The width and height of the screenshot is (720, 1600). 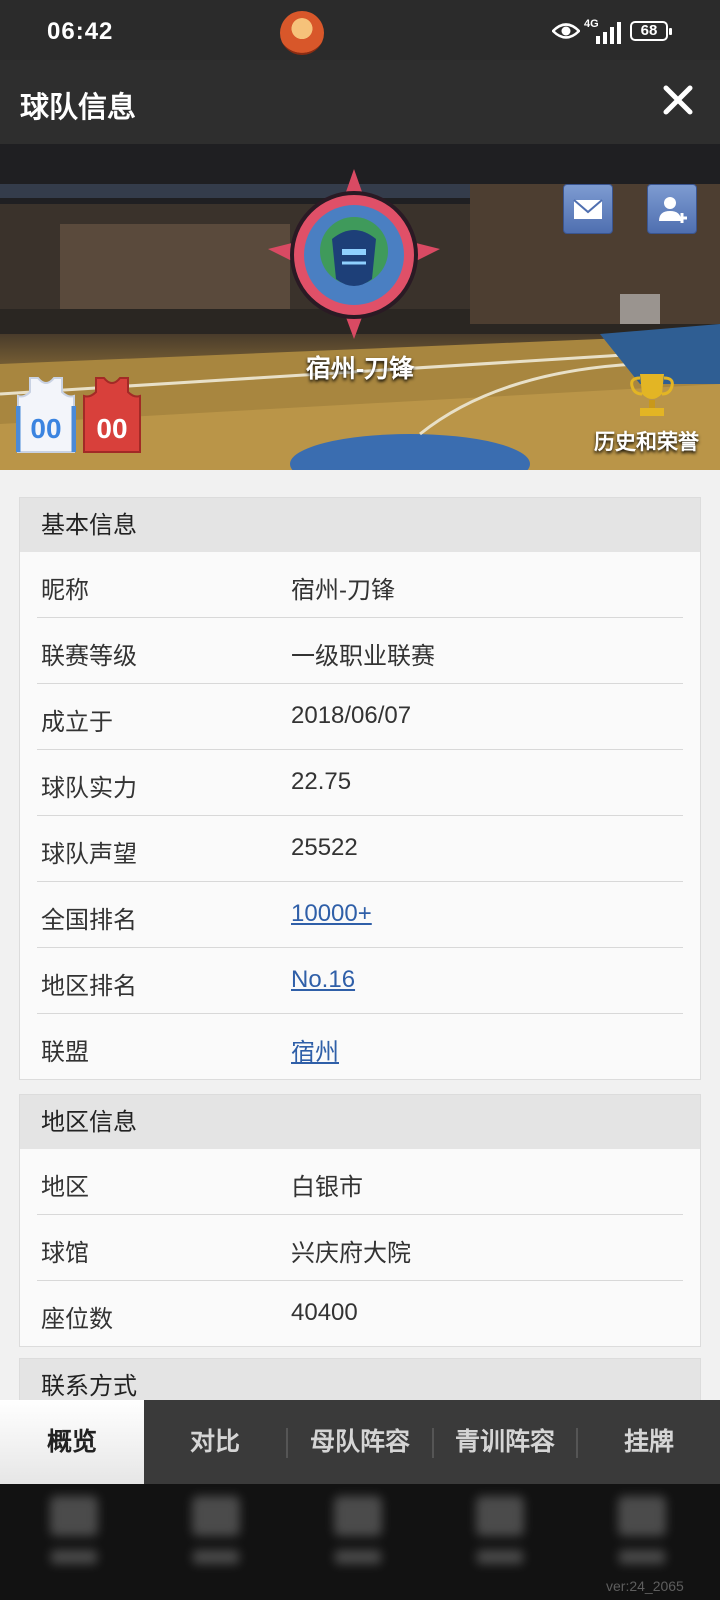 What do you see at coordinates (72, 1442) in the screenshot?
I see `tab-overview: 概览` at bounding box center [72, 1442].